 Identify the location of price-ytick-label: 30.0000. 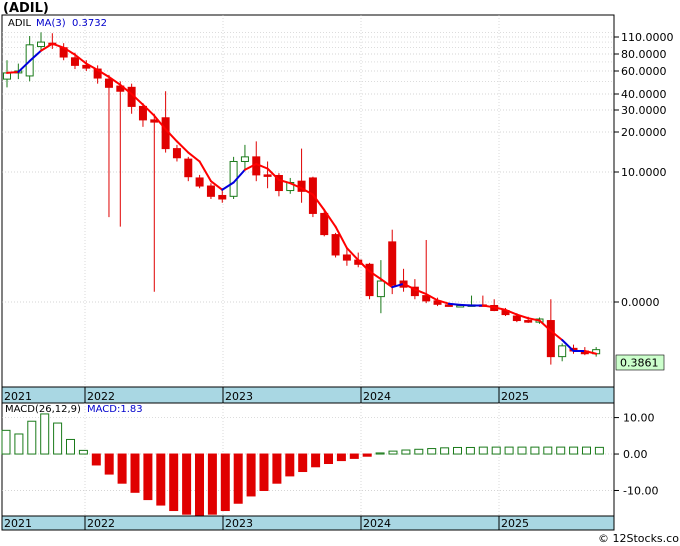
(644, 110).